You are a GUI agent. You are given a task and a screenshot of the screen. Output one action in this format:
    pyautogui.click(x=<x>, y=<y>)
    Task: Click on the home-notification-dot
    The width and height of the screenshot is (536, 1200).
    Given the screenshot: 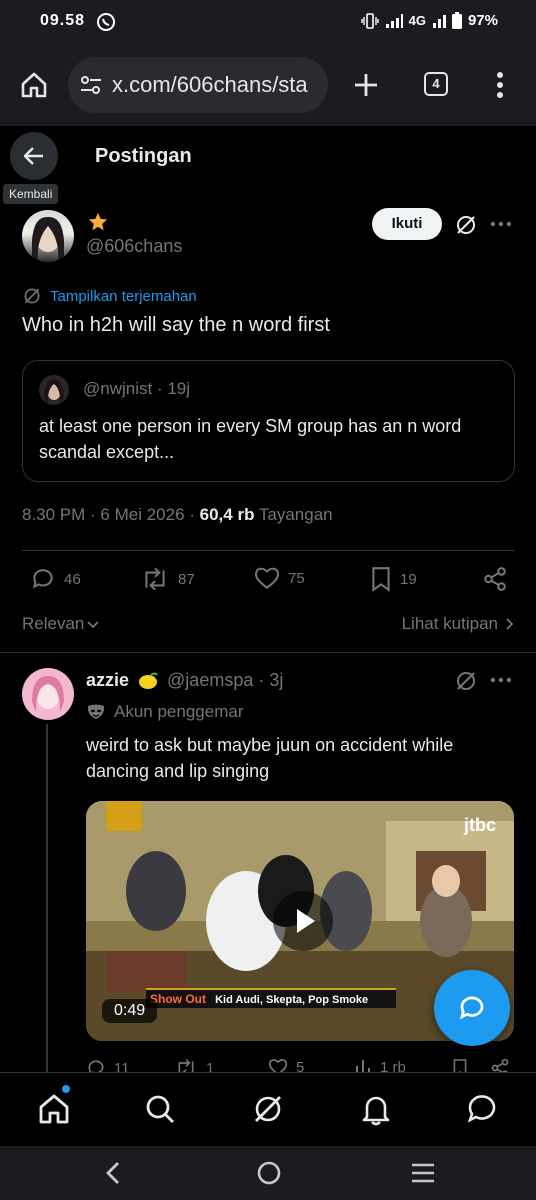 What is the action you would take?
    pyautogui.click(x=66, y=1089)
    